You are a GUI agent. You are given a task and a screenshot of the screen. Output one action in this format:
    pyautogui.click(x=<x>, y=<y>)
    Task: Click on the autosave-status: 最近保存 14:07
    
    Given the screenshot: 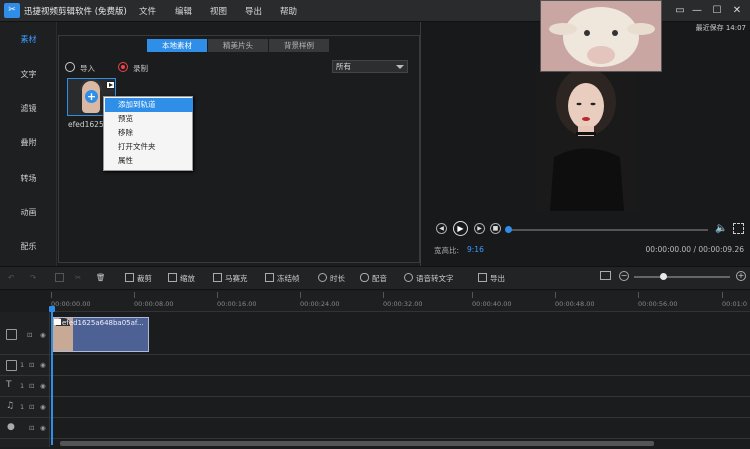 What is the action you would take?
    pyautogui.click(x=720, y=28)
    